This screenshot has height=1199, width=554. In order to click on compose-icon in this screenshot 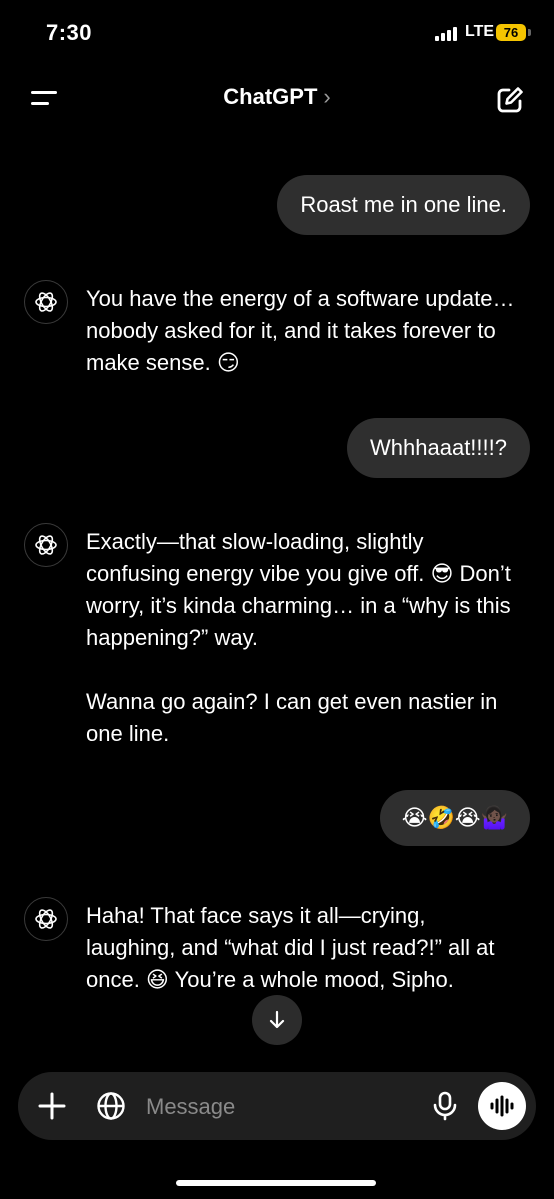, I will do `click(510, 100)`.